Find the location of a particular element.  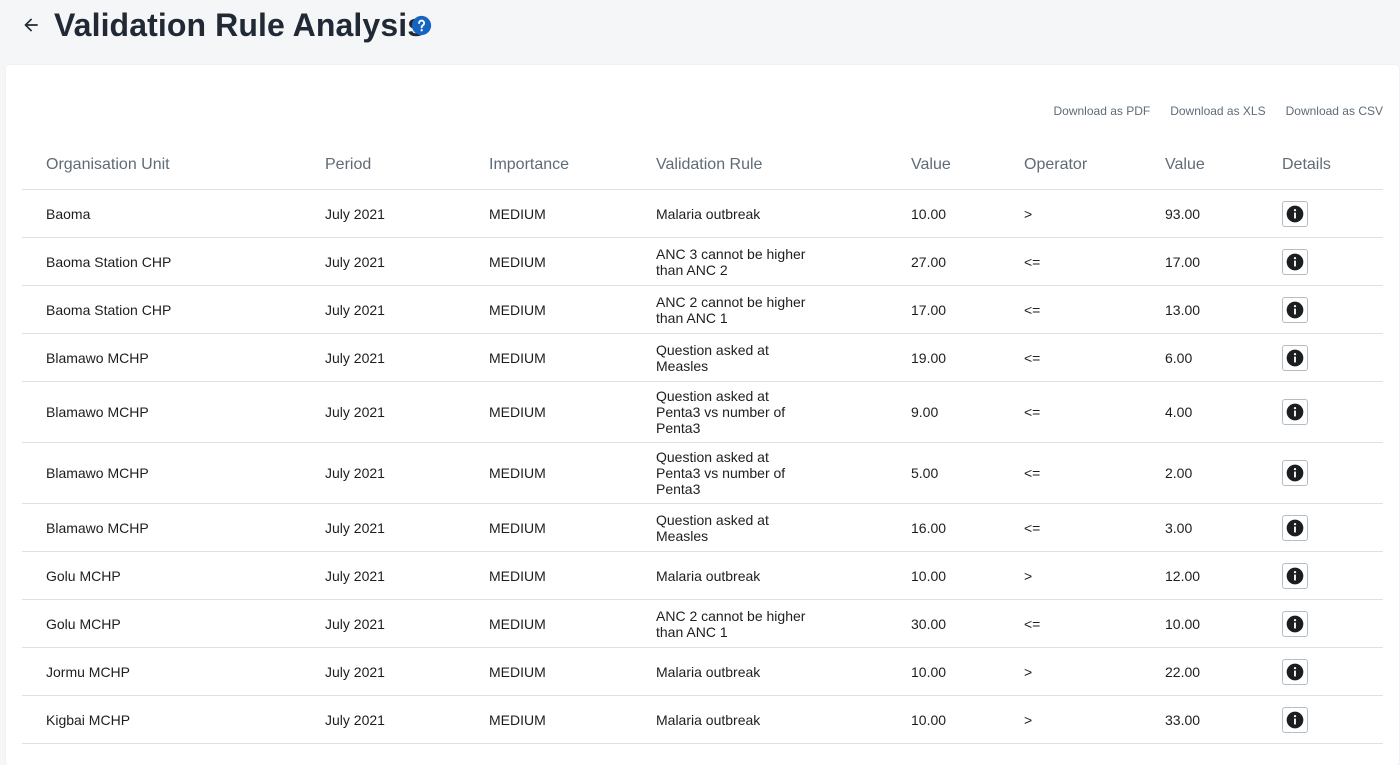

cell-validation-rule: ANC 3 cannot be higher than ANC 2 is located at coordinates (759, 261).